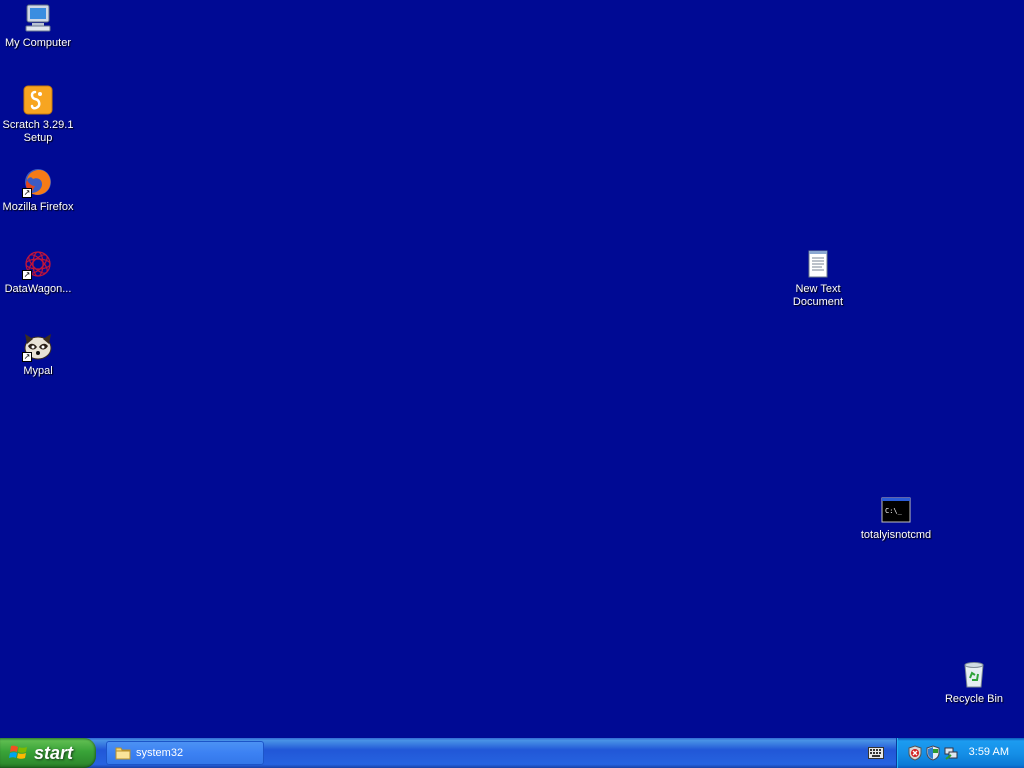 This screenshot has height=768, width=1024. I want to click on desktop-icon-label: My Computer, so click(38, 43).